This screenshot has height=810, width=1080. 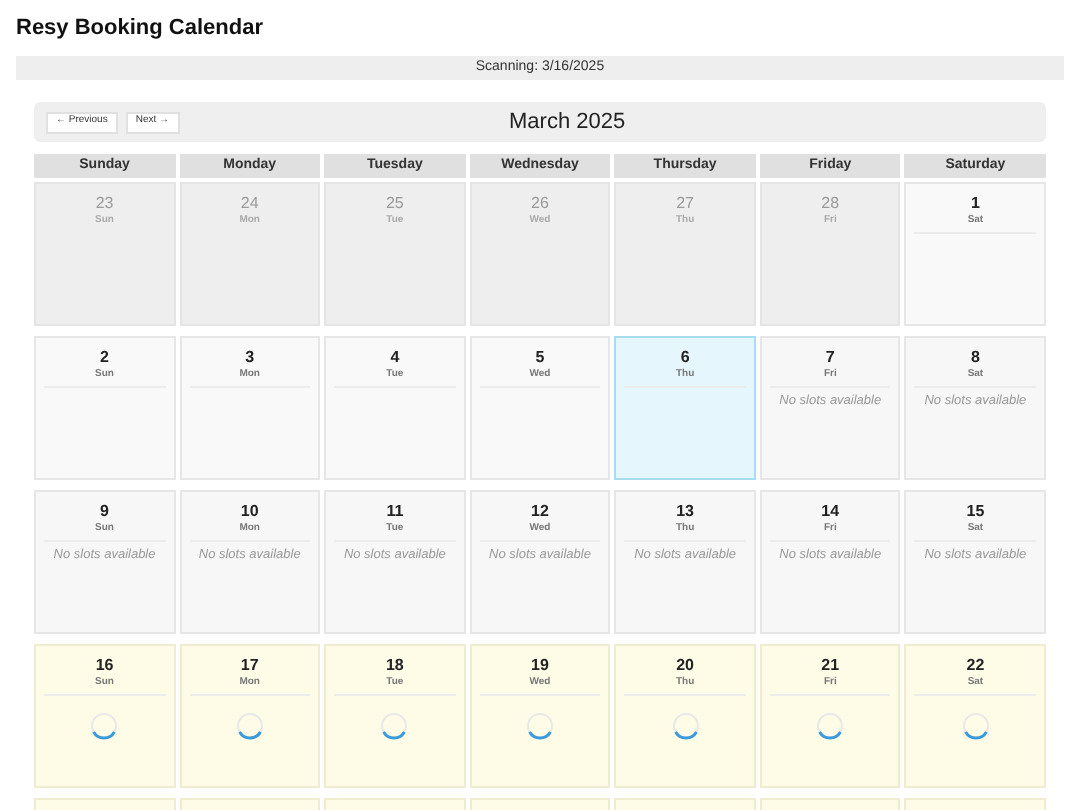 What do you see at coordinates (104, 204) in the screenshot?
I see `day-number: 23` at bounding box center [104, 204].